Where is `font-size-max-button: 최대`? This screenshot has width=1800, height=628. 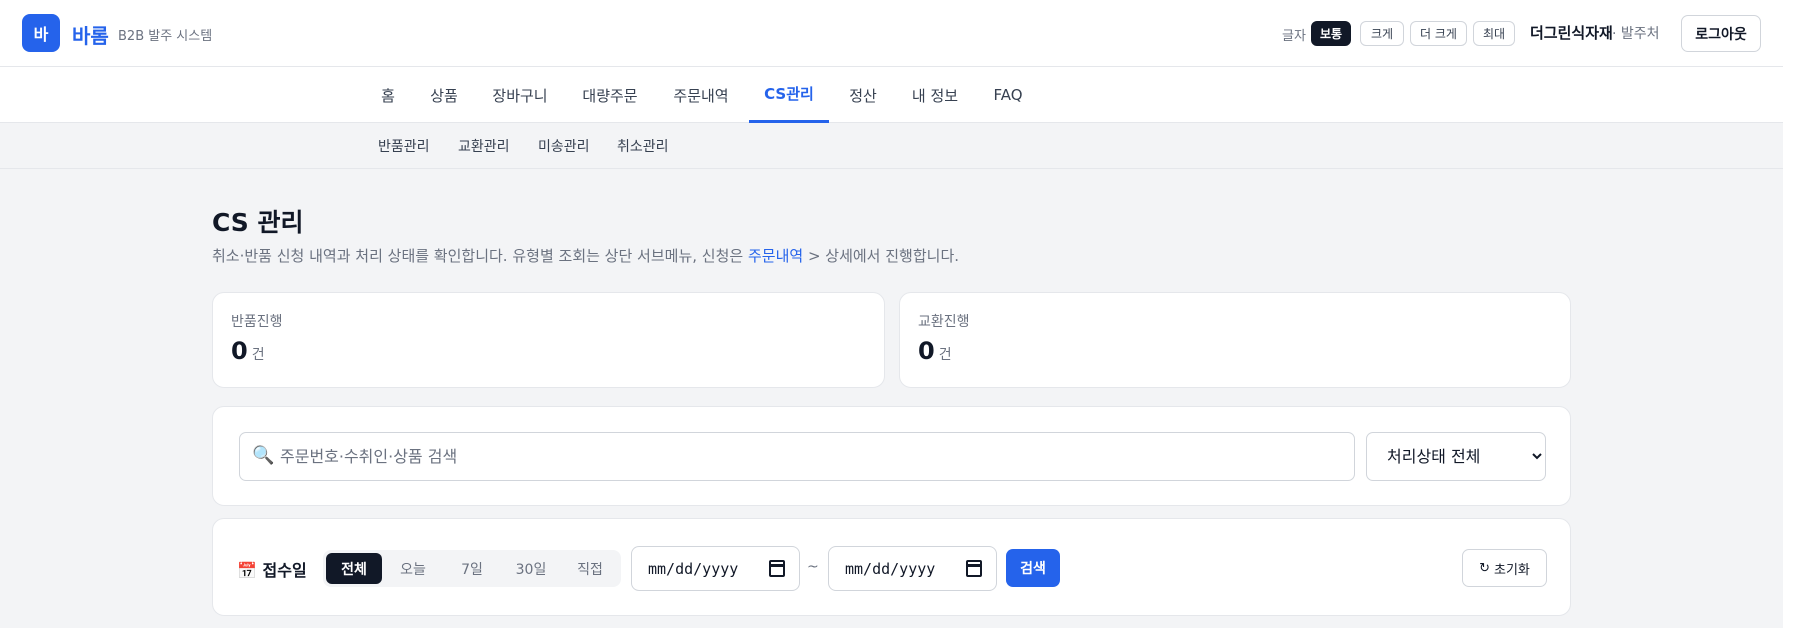 font-size-max-button: 최대 is located at coordinates (1494, 33).